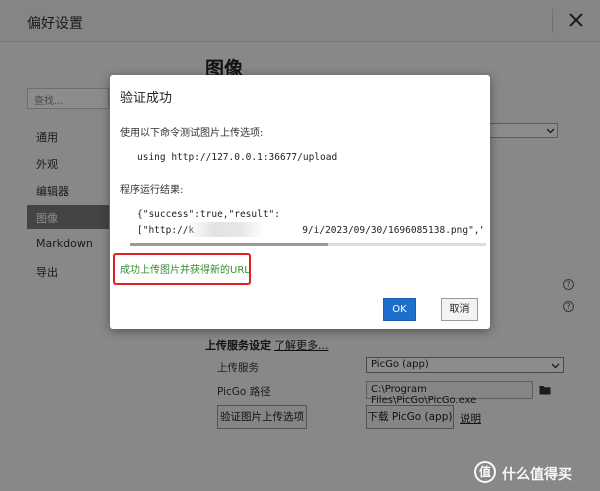 The width and height of the screenshot is (600, 491). What do you see at coordinates (399, 309) in the screenshot?
I see `ok-button: OK` at bounding box center [399, 309].